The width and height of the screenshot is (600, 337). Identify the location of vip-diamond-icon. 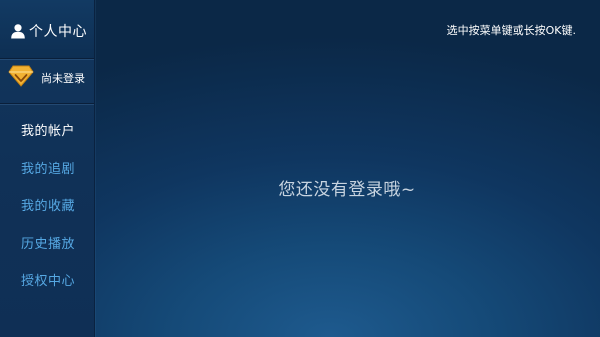
(21, 77).